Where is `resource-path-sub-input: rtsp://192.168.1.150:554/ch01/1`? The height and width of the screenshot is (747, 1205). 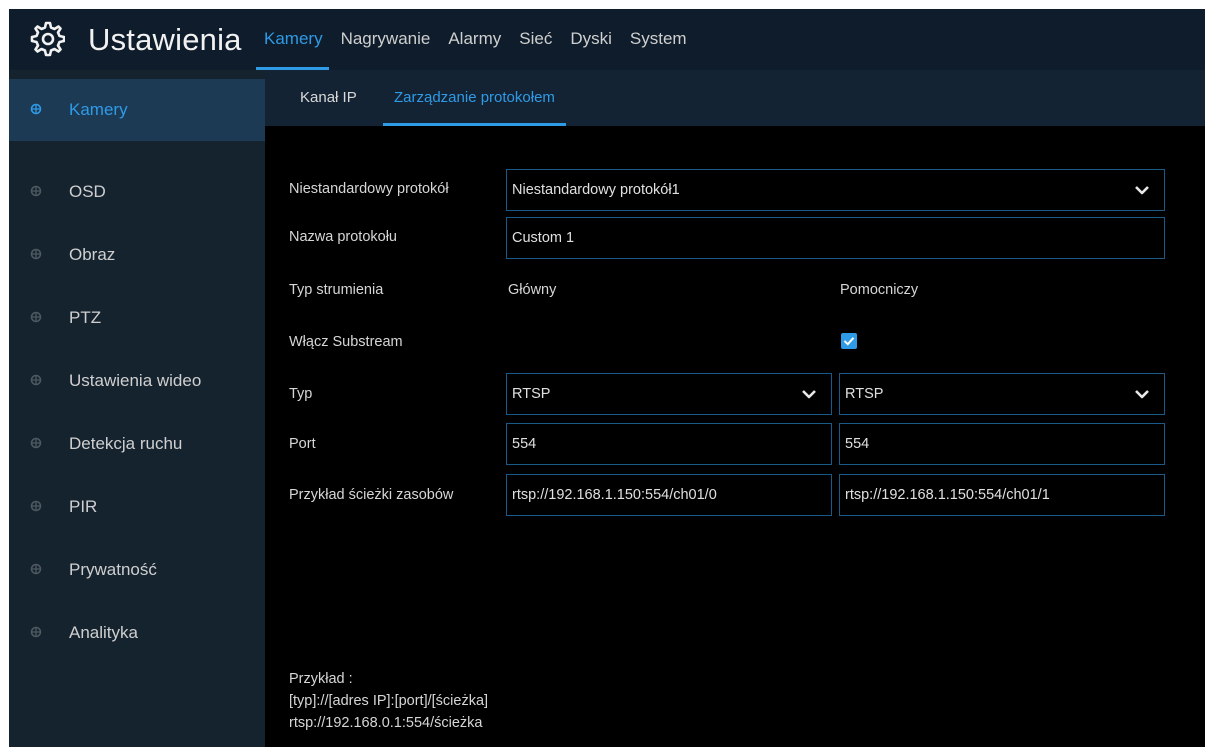
resource-path-sub-input: rtsp://192.168.1.150:554/ch01/1 is located at coordinates (1002, 495).